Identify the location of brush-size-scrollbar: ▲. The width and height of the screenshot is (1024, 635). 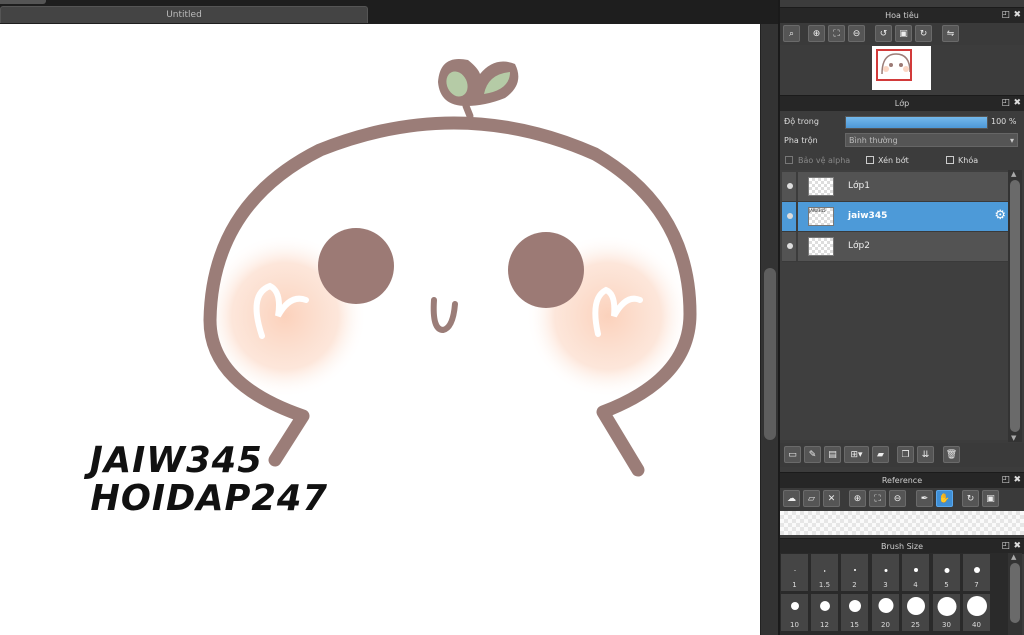
(1015, 594).